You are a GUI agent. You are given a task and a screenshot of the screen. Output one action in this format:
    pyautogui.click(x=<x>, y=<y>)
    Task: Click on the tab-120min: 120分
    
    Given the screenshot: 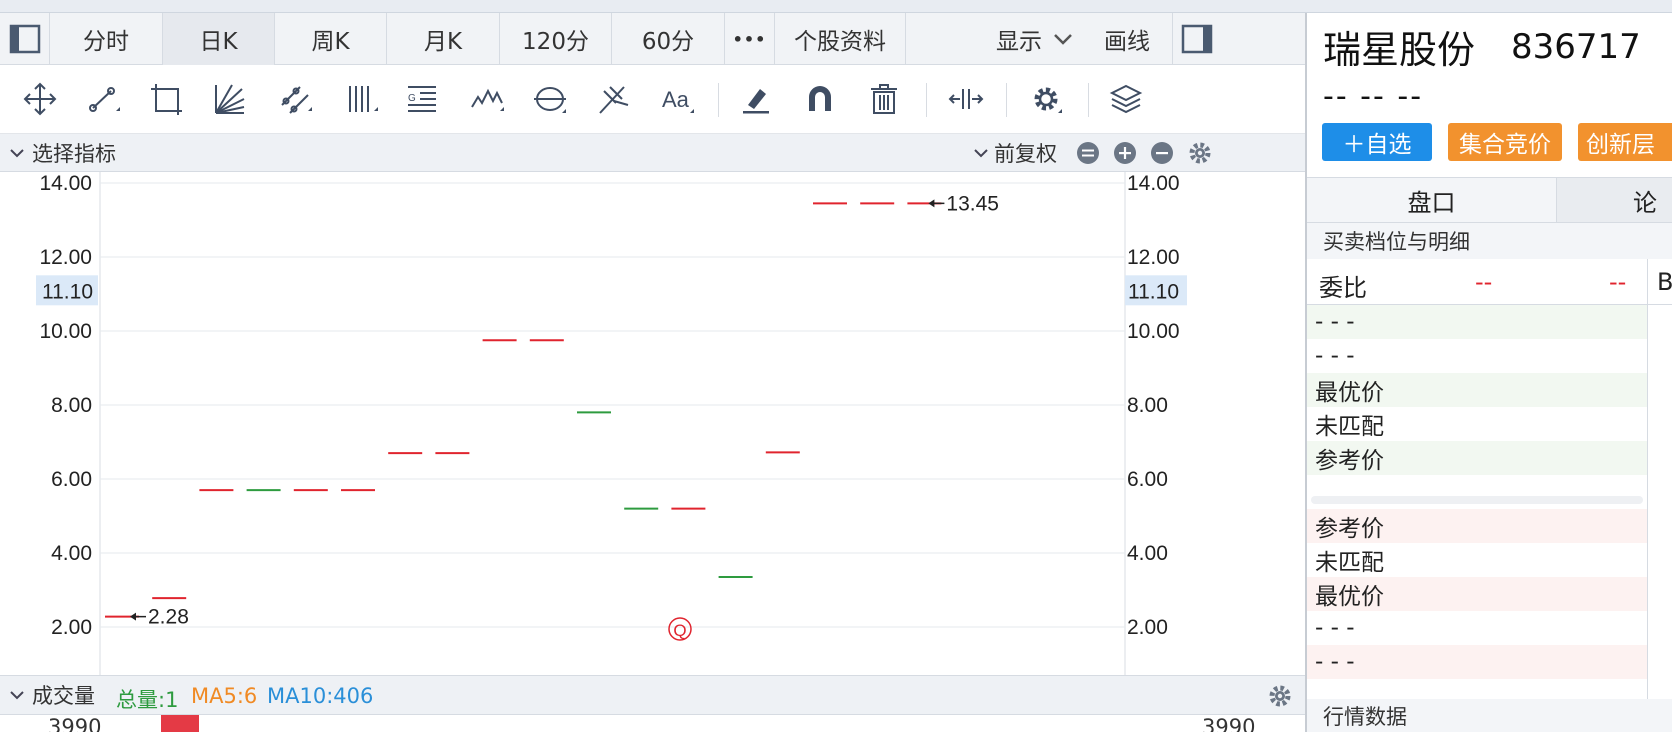 What is the action you would take?
    pyautogui.click(x=556, y=39)
    